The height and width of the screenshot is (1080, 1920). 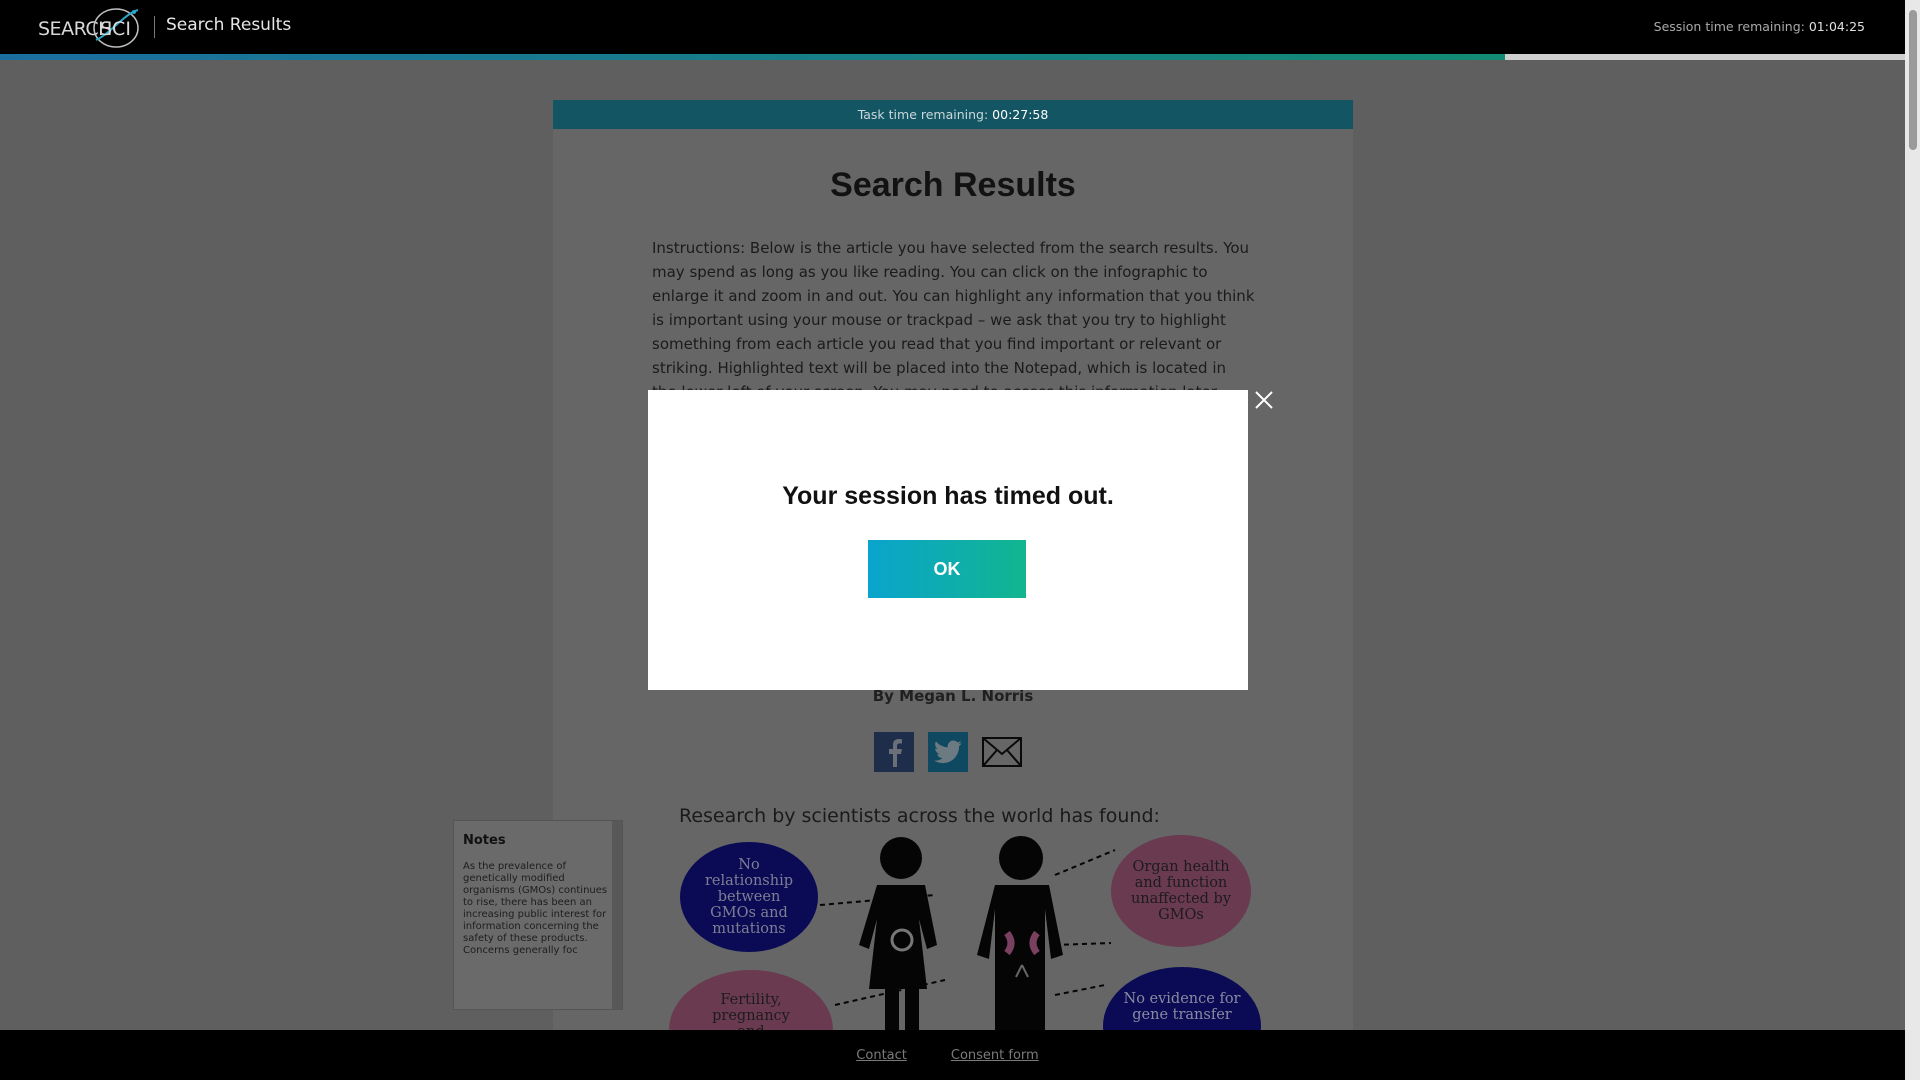 What do you see at coordinates (948, 496) in the screenshot?
I see `dialog-message: Your session has timed out.` at bounding box center [948, 496].